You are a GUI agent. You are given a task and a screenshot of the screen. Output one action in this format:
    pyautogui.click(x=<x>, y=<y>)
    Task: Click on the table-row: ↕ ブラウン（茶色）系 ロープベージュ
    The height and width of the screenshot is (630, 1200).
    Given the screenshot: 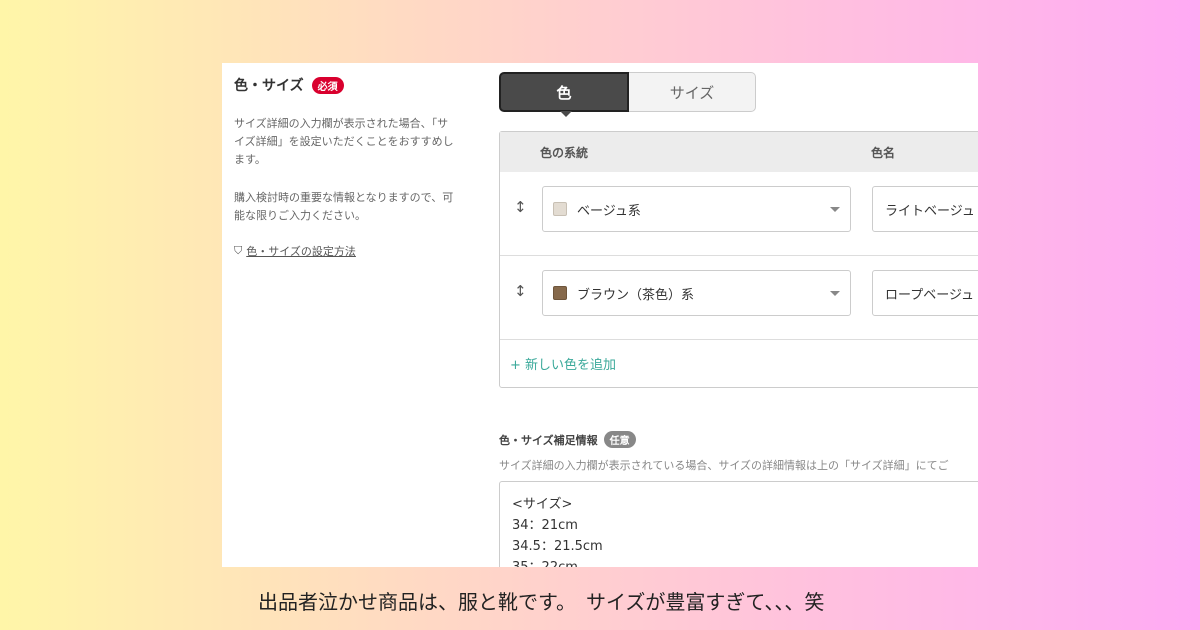 What is the action you would take?
    pyautogui.click(x=739, y=298)
    